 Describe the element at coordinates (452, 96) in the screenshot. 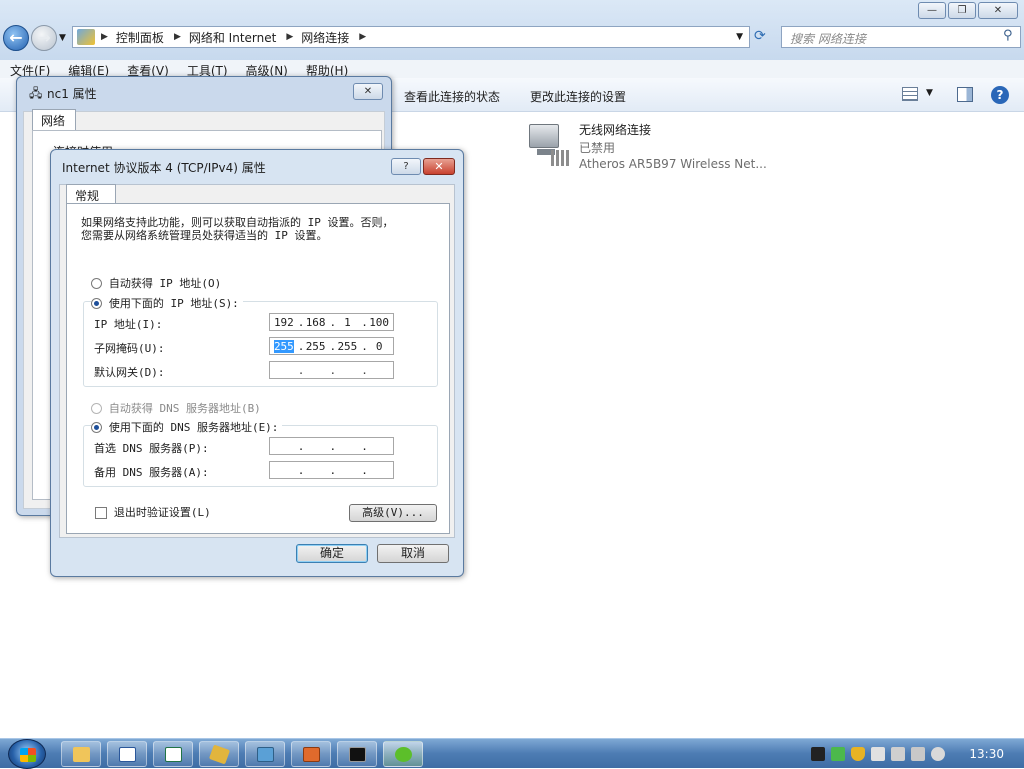

I see `view-status-button: 查看此连接的状态` at that location.